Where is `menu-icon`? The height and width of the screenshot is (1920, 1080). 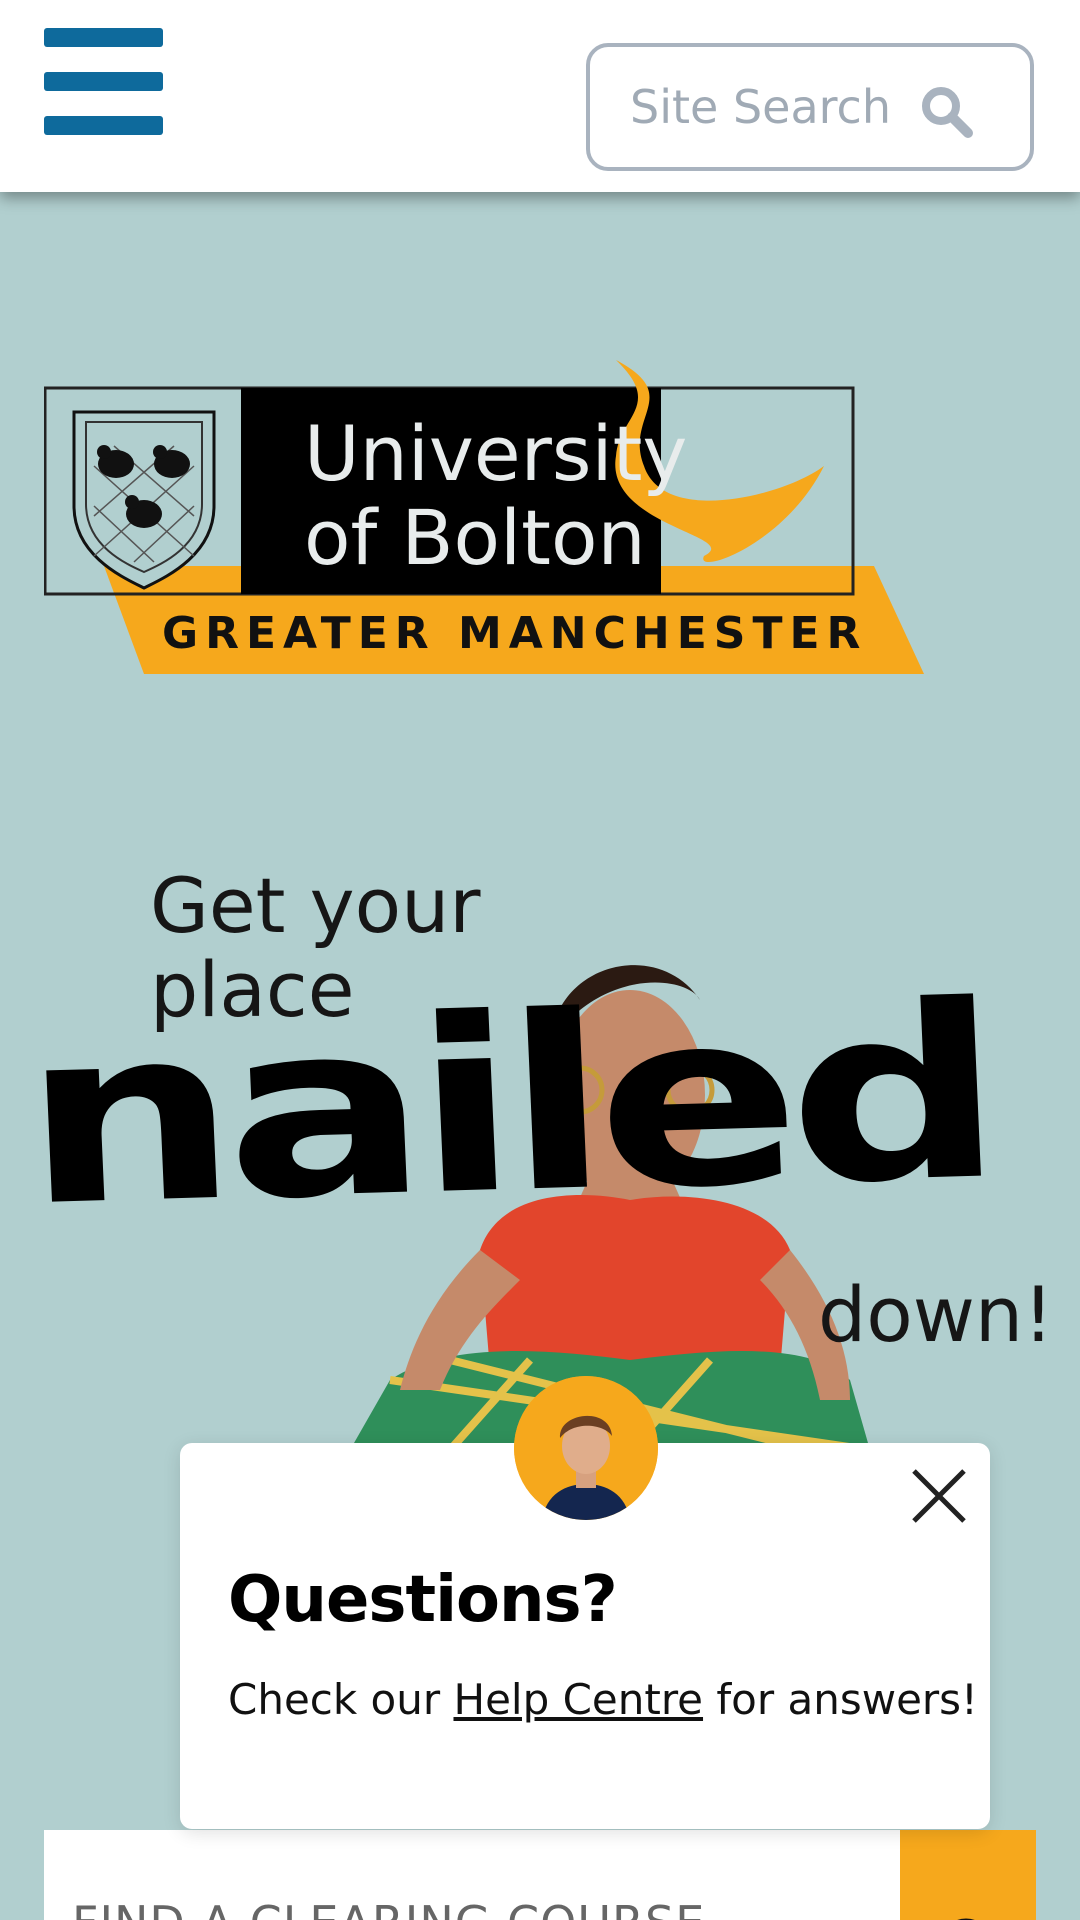 menu-icon is located at coordinates (104, 81).